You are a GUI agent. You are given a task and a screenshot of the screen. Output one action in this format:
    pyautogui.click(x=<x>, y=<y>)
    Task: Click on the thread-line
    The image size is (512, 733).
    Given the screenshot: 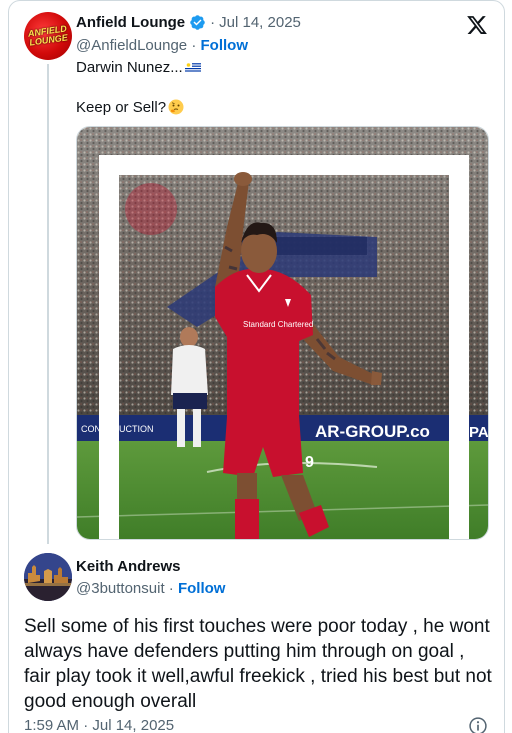 What is the action you would take?
    pyautogui.click(x=48, y=304)
    